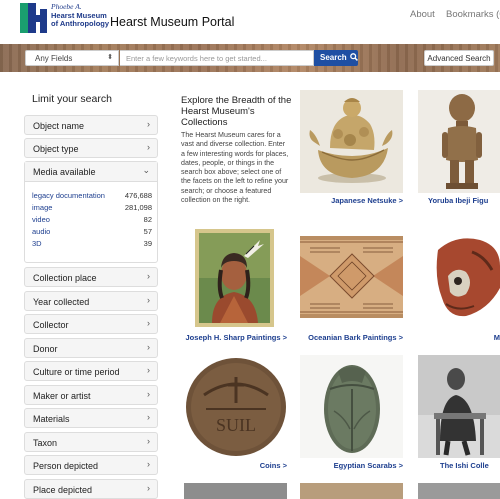  Describe the element at coordinates (54, 58) in the screenshot. I see `search-field-value: Any Fields` at that location.